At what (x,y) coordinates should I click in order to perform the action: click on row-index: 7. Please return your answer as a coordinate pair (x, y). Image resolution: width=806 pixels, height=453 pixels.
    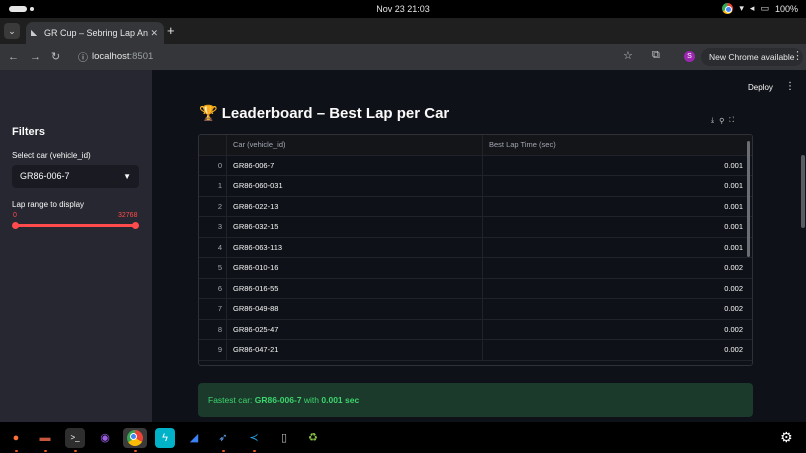
    Looking at the image, I should click on (213, 309).